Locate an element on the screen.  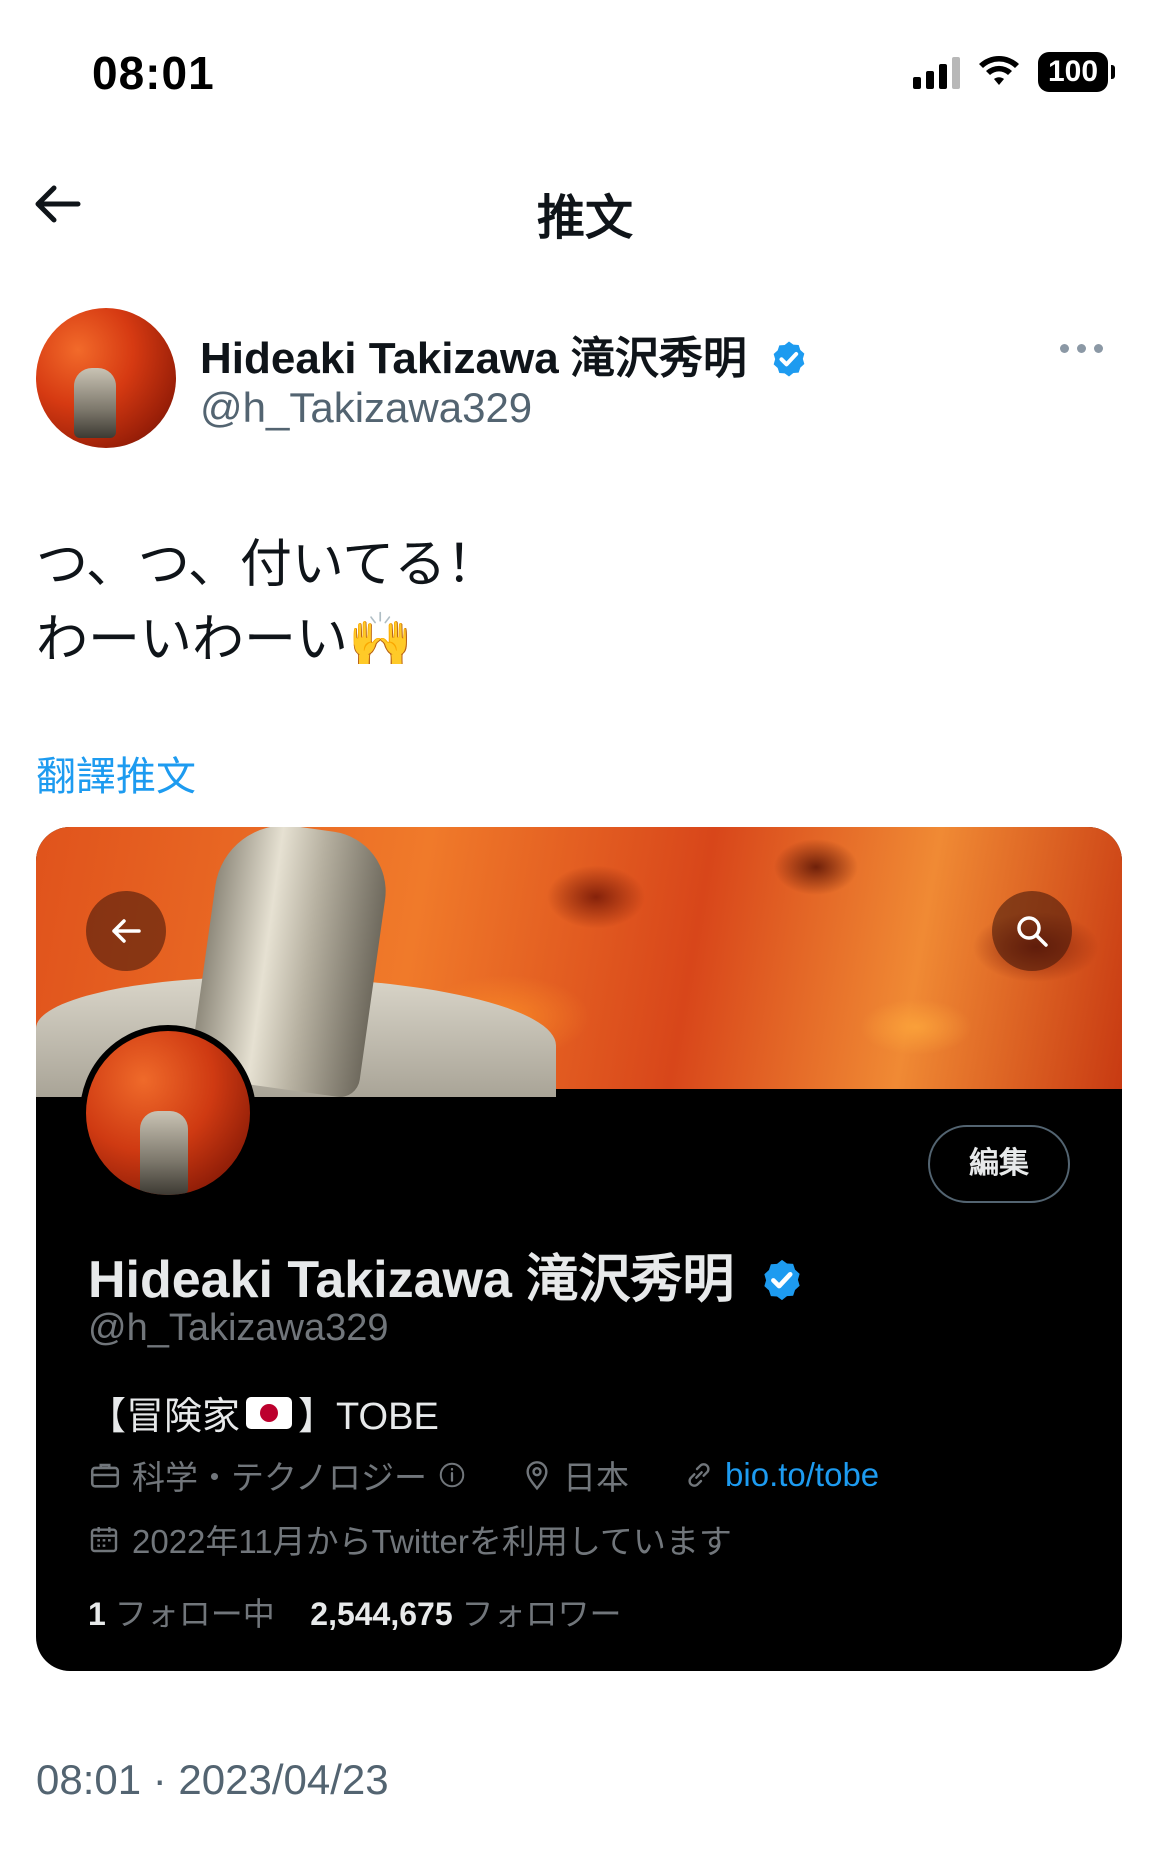
profile-name-text: Hideaki Takizawa 滝沢秀明 is located at coordinates (411, 1280).